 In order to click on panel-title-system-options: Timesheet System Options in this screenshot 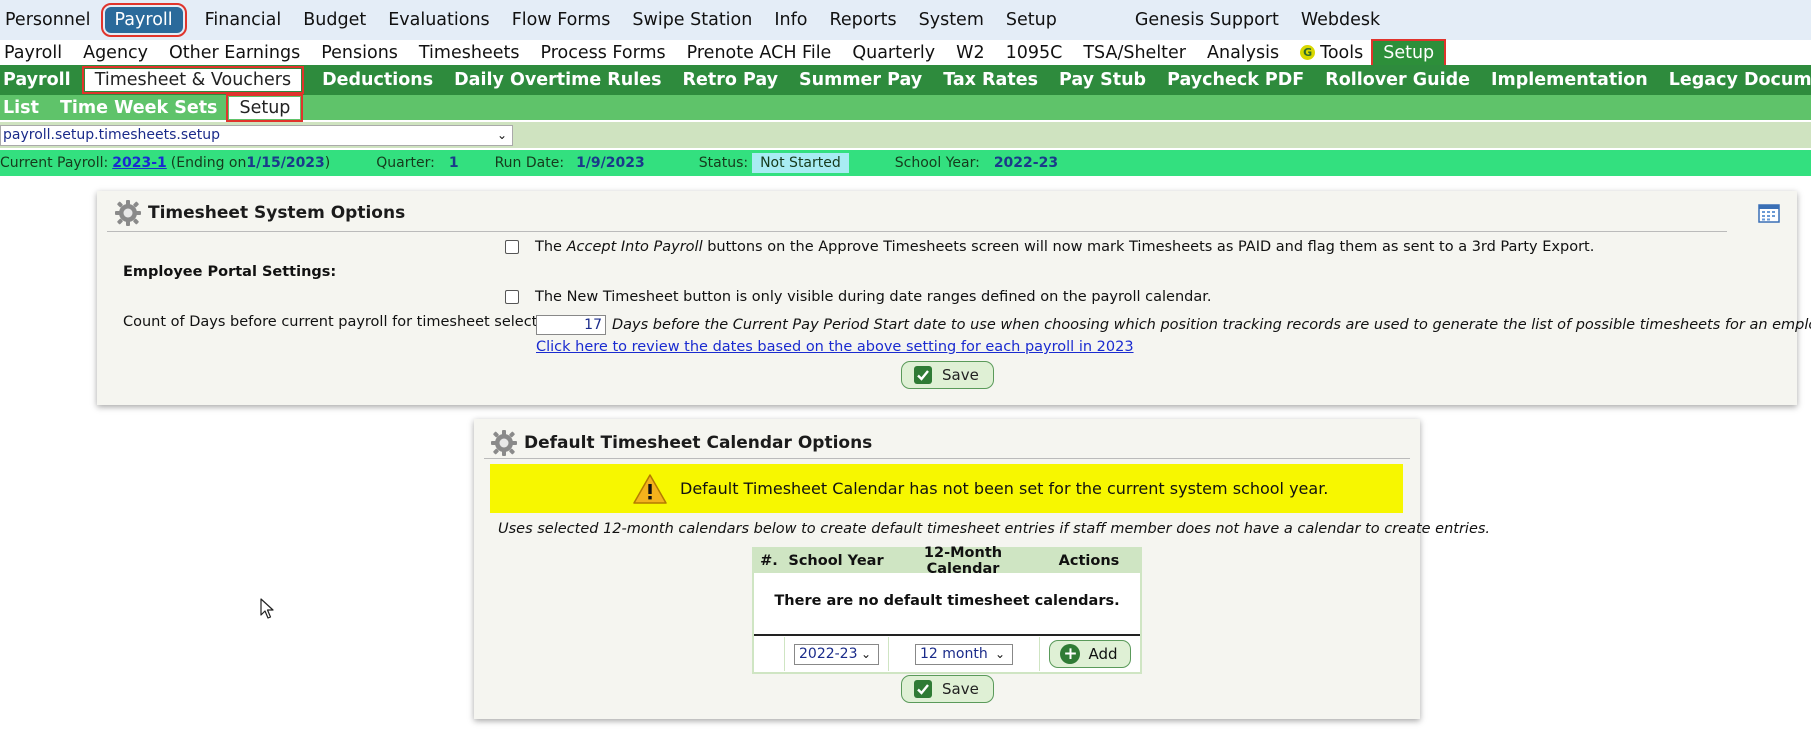, I will do `click(259, 213)`.